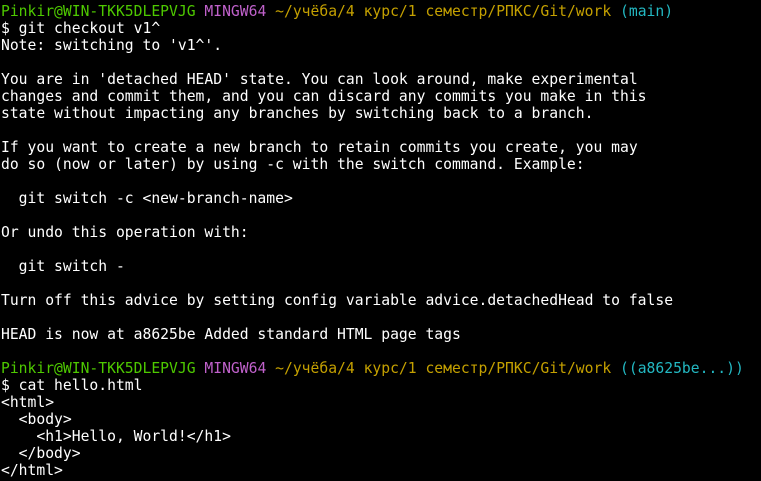 This screenshot has width=761, height=481. What do you see at coordinates (647, 11) in the screenshot?
I see `prompt-branch: (main)` at bounding box center [647, 11].